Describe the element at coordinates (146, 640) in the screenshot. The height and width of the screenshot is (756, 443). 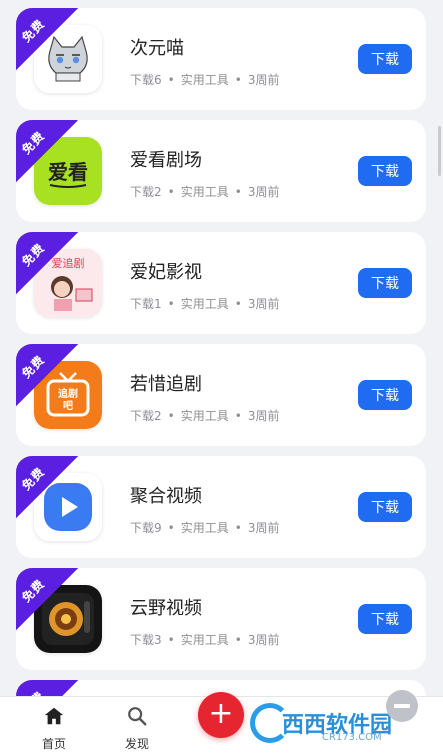
I see `download-count: 下载3` at that location.